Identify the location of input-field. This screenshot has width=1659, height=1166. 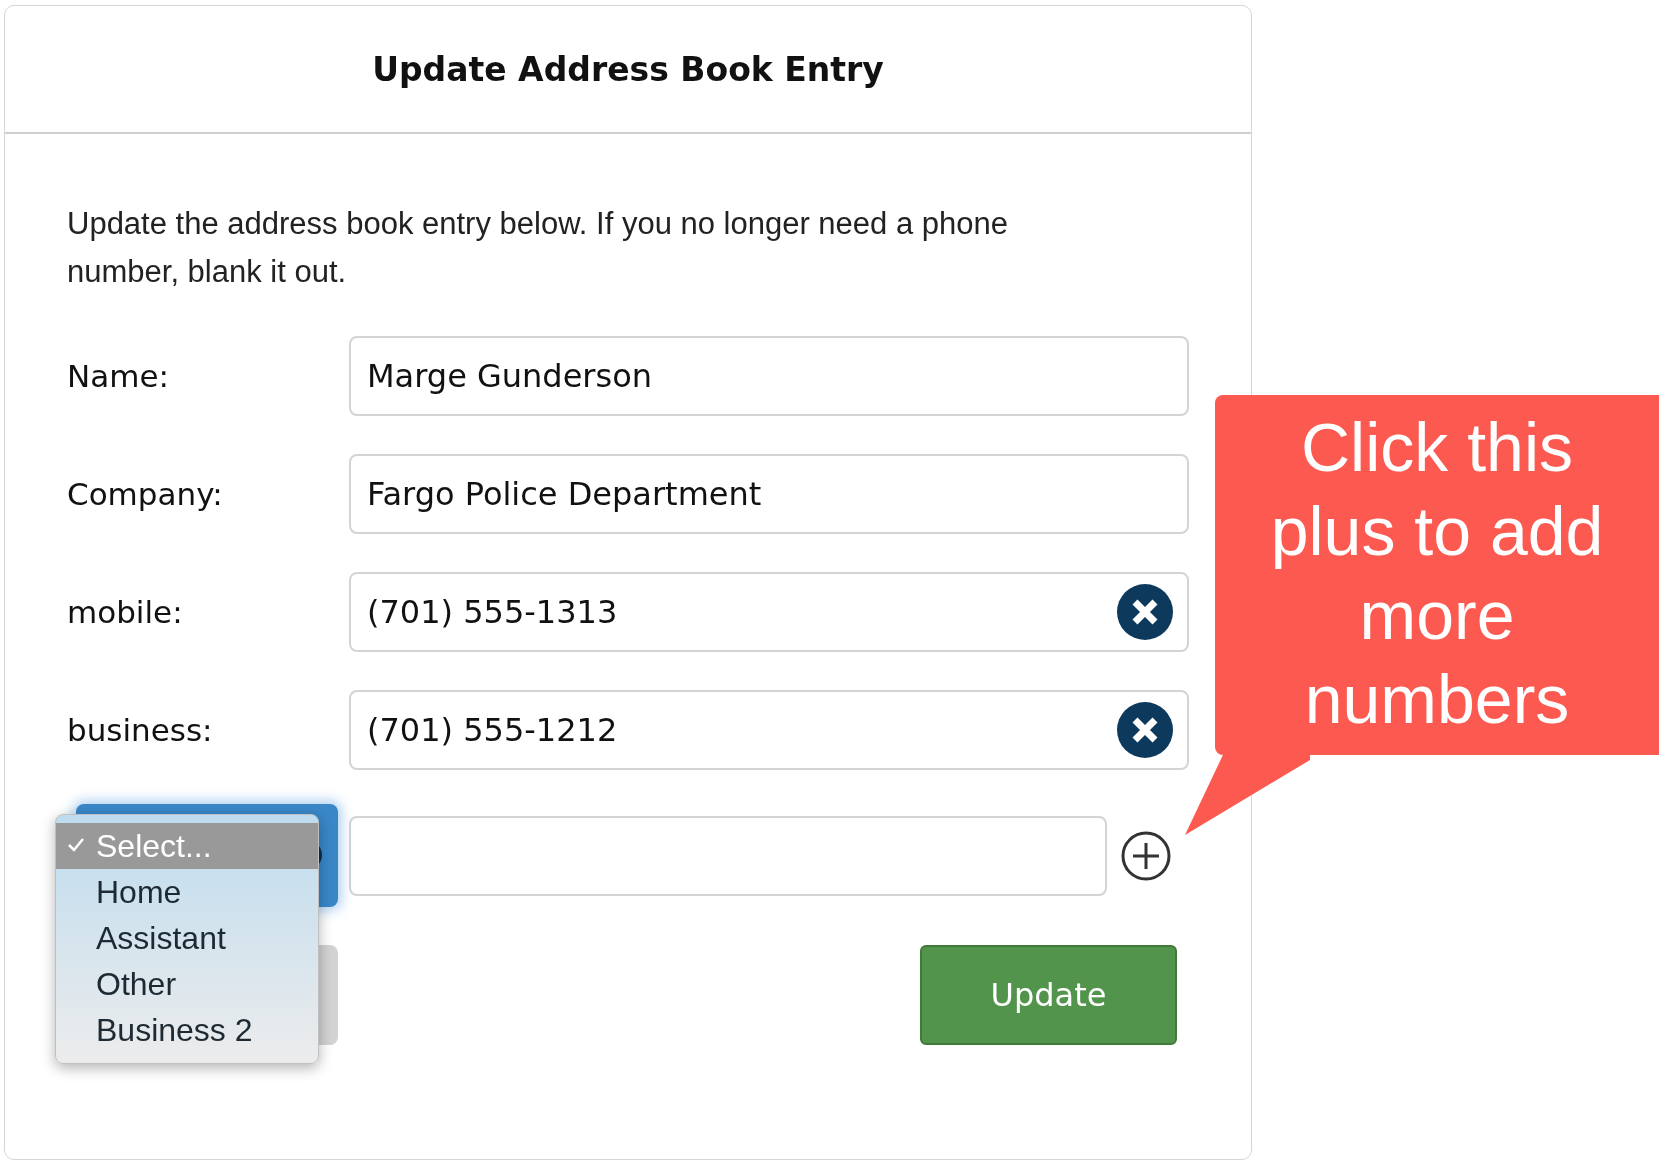
(728, 855).